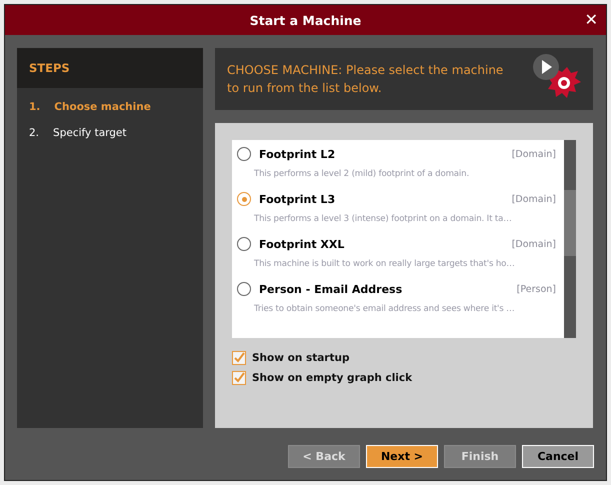 The width and height of the screenshot is (611, 485). Describe the element at coordinates (306, 20) in the screenshot. I see `window-title: Start a Machine` at that location.